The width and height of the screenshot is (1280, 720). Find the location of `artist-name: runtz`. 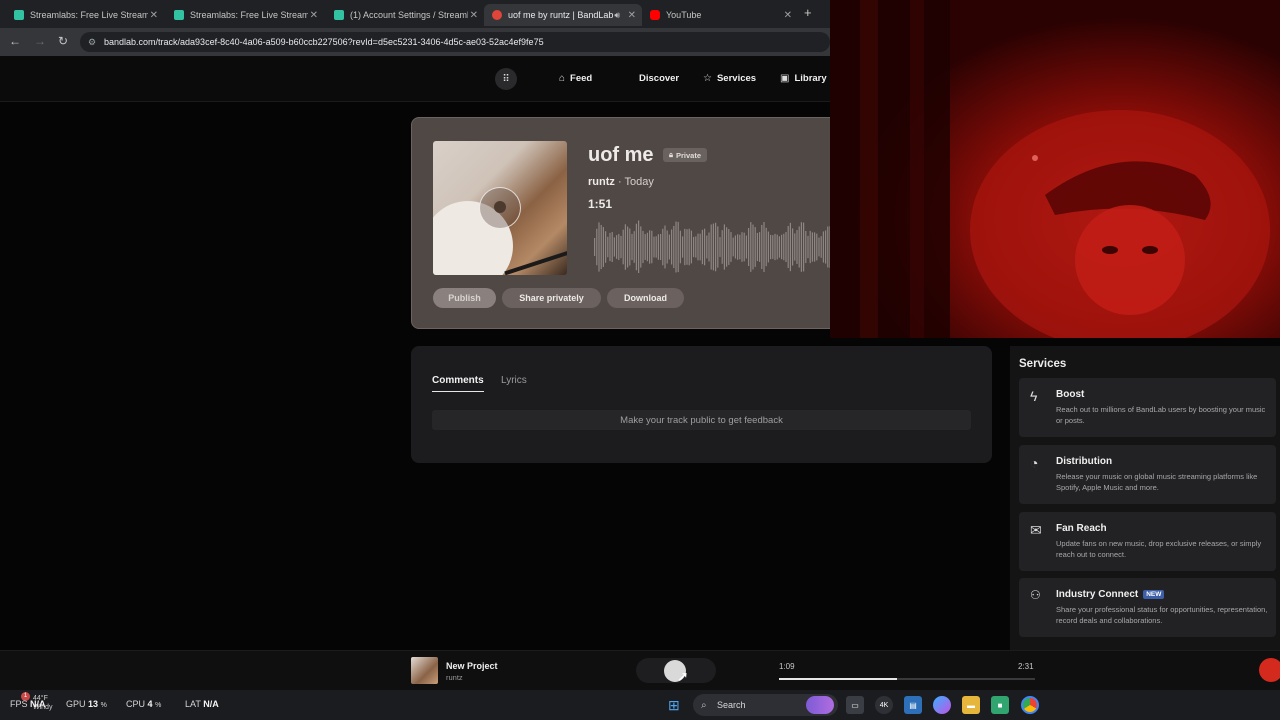

artist-name: runtz is located at coordinates (601, 182).